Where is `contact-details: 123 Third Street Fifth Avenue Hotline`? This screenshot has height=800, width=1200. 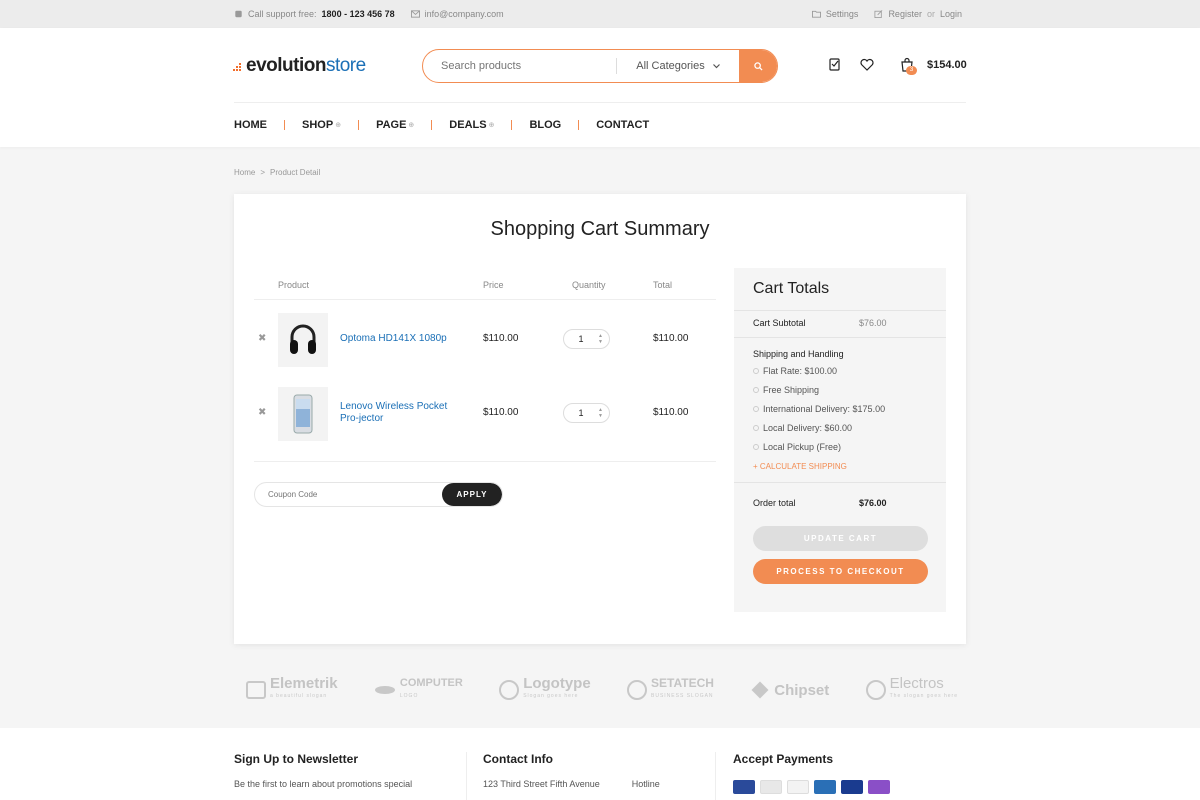 contact-details: 123 Third Street Fifth Avenue Hotline is located at coordinates (571, 784).